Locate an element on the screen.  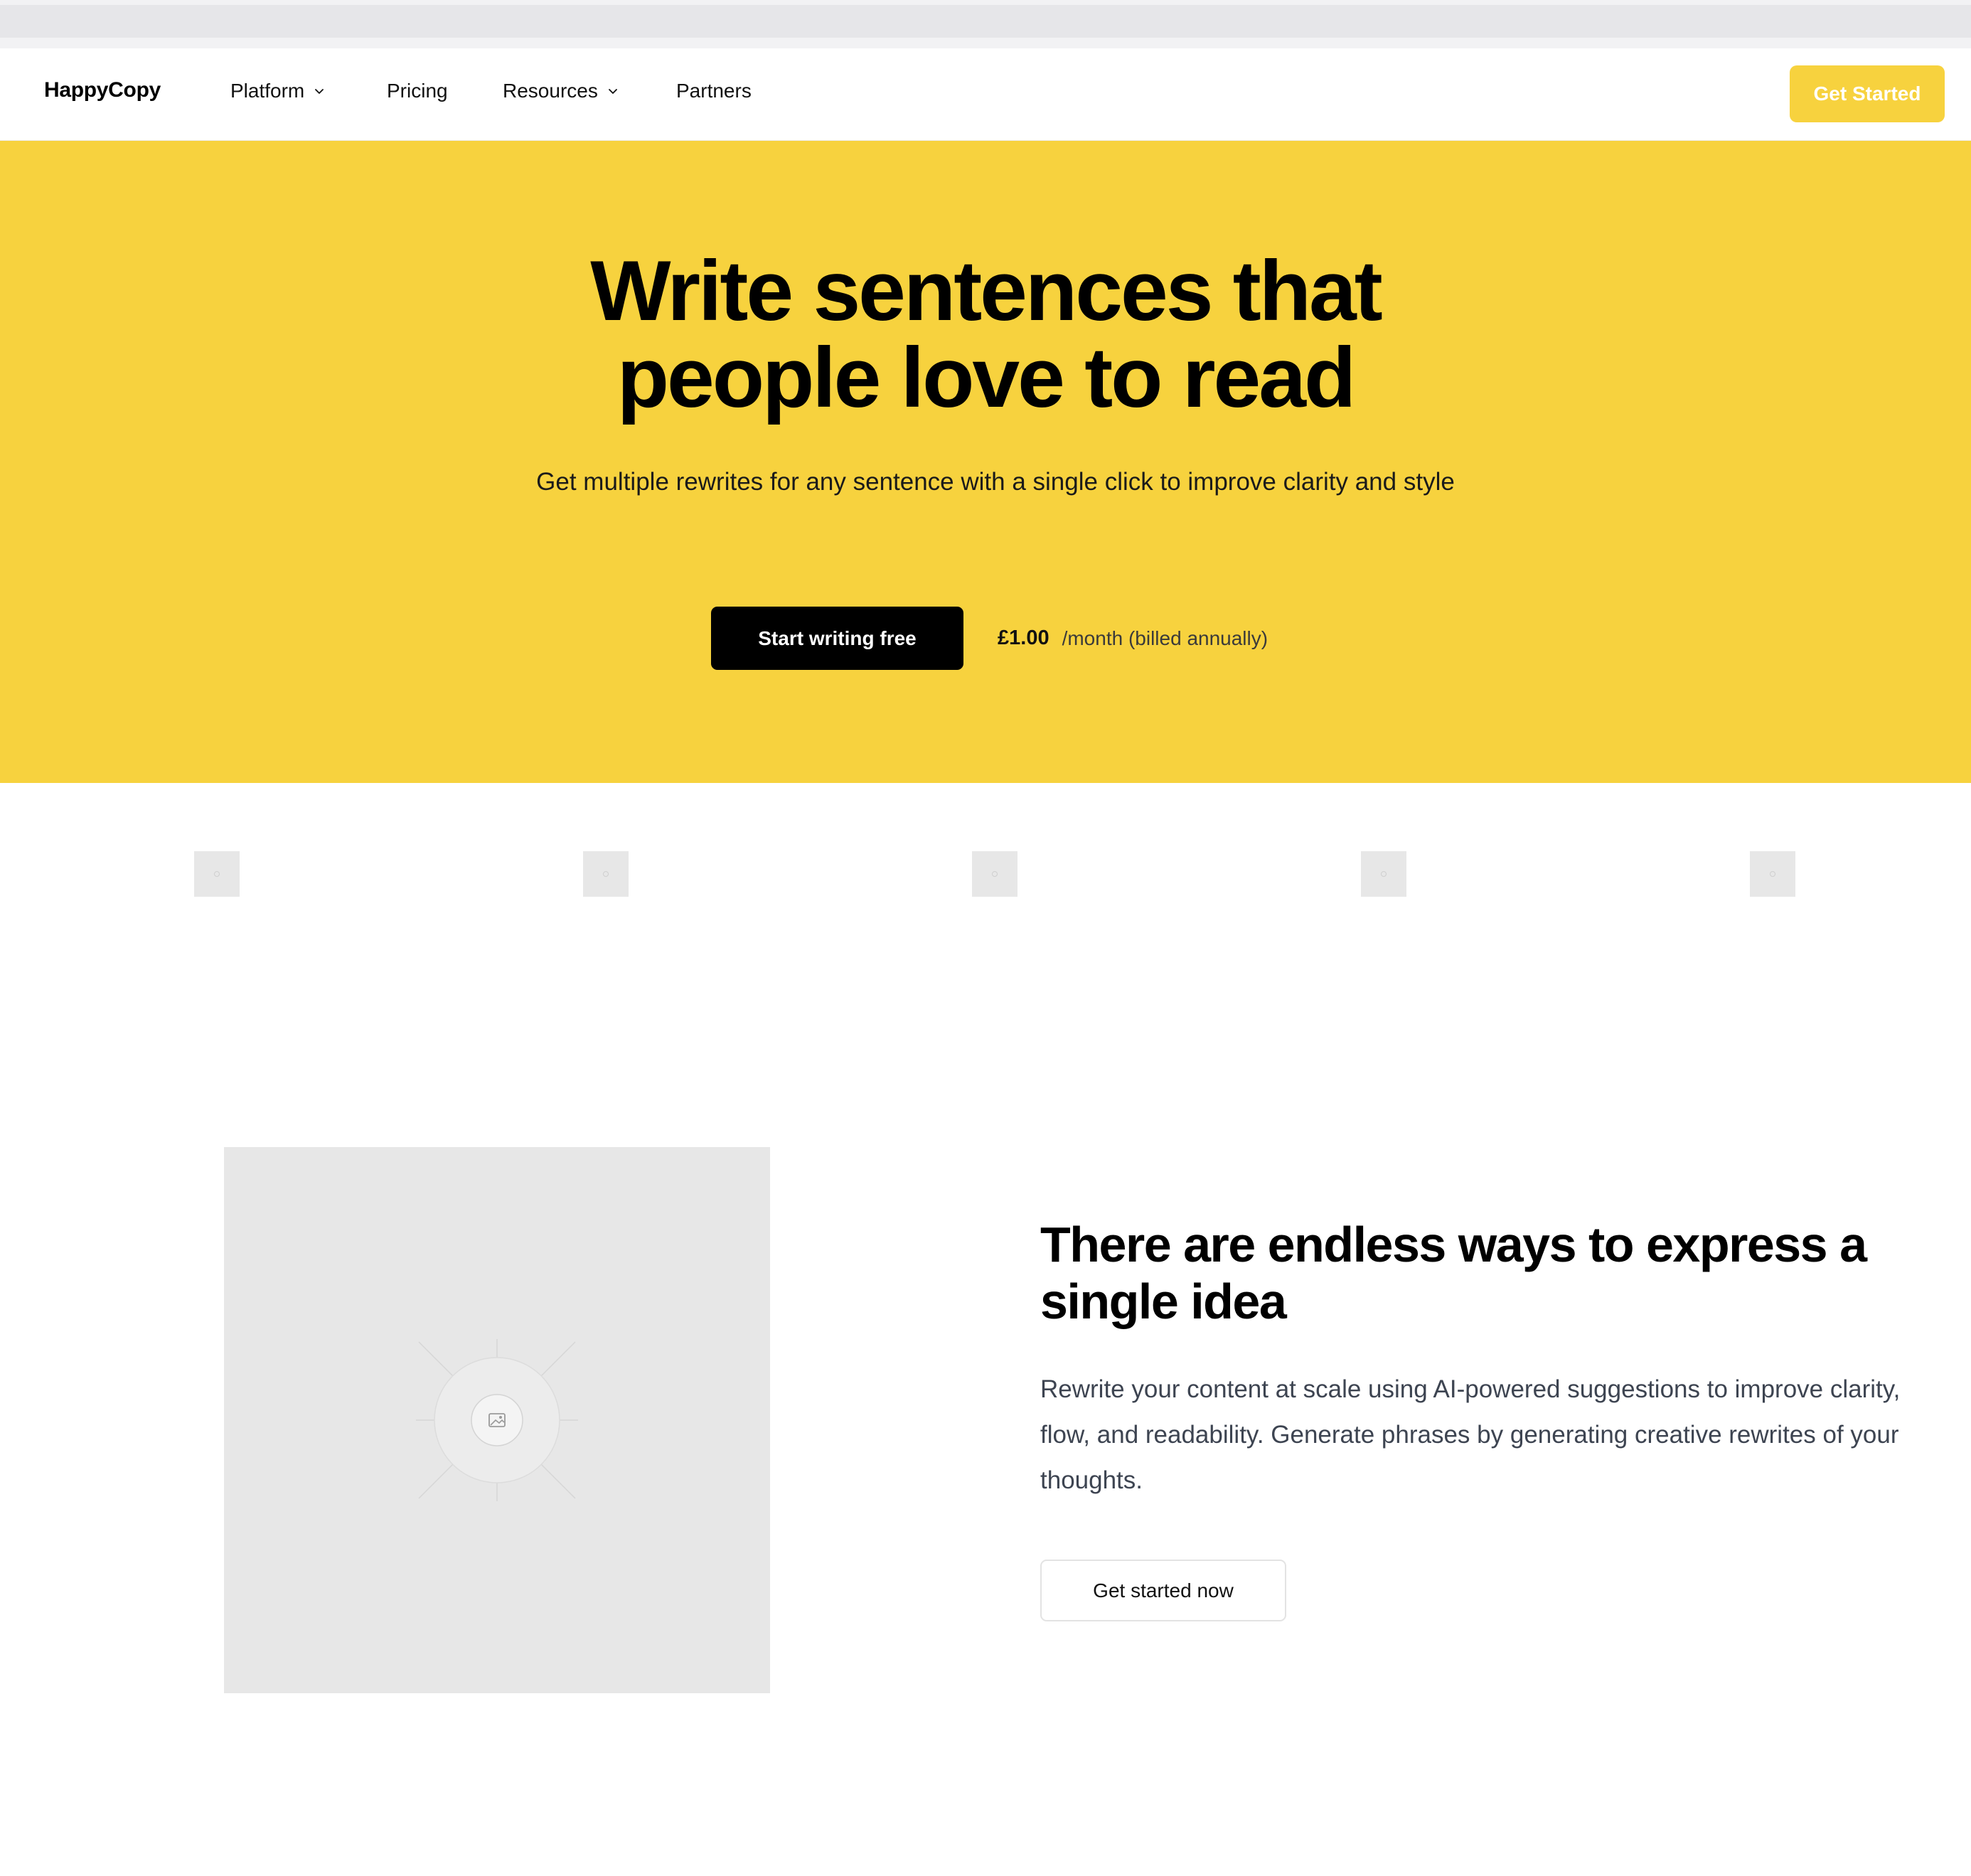
get-started-button: Get Started is located at coordinates (1867, 93).